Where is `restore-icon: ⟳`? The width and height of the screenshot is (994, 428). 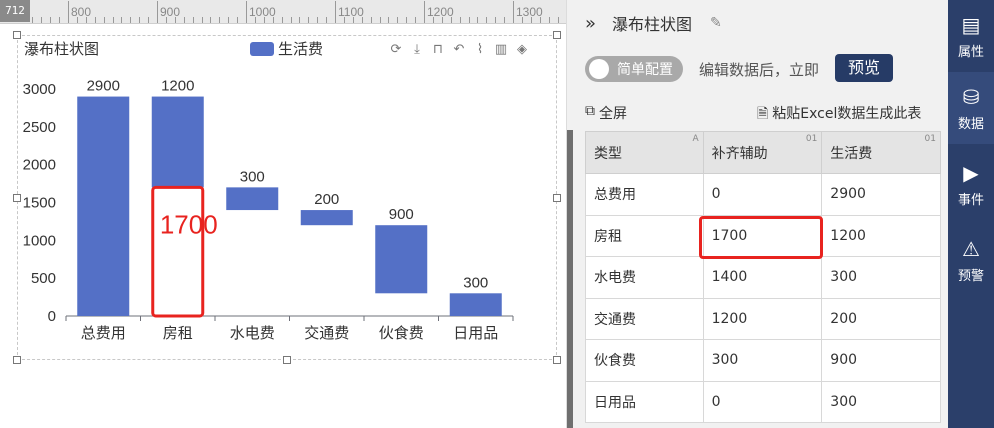 restore-icon: ⟳ is located at coordinates (396, 50).